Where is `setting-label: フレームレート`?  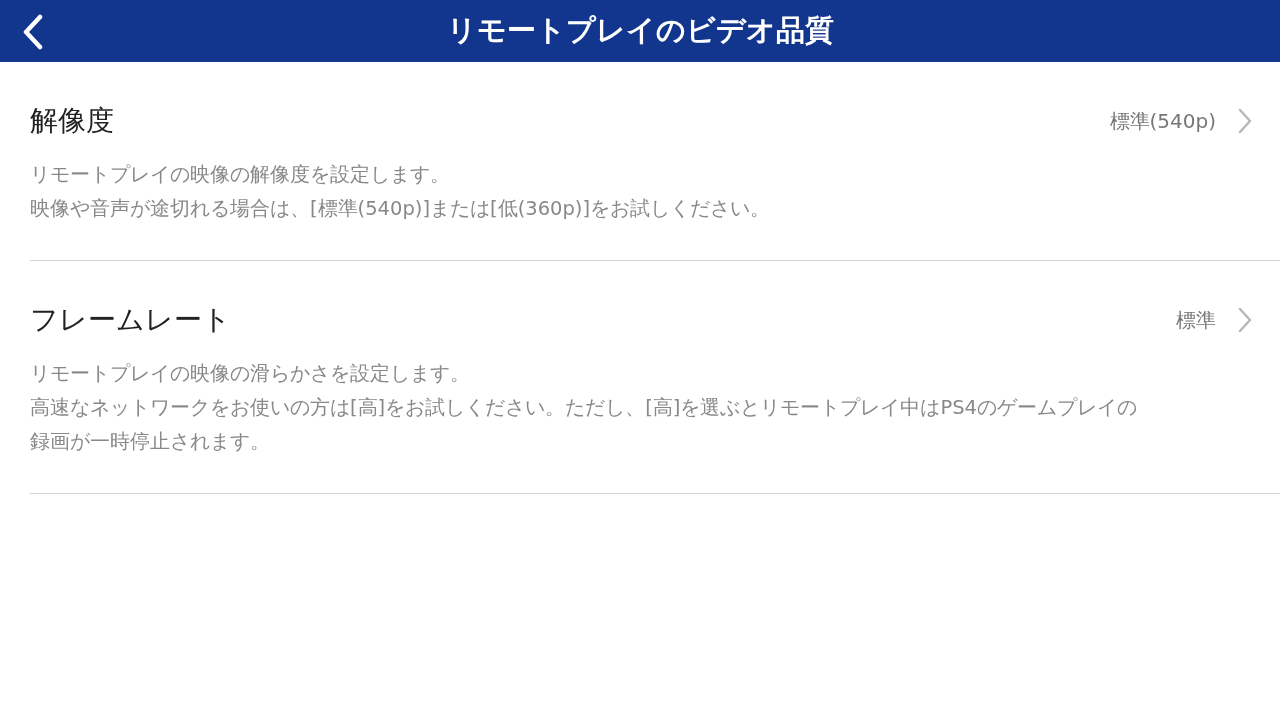 setting-label: フレームレート is located at coordinates (130, 320).